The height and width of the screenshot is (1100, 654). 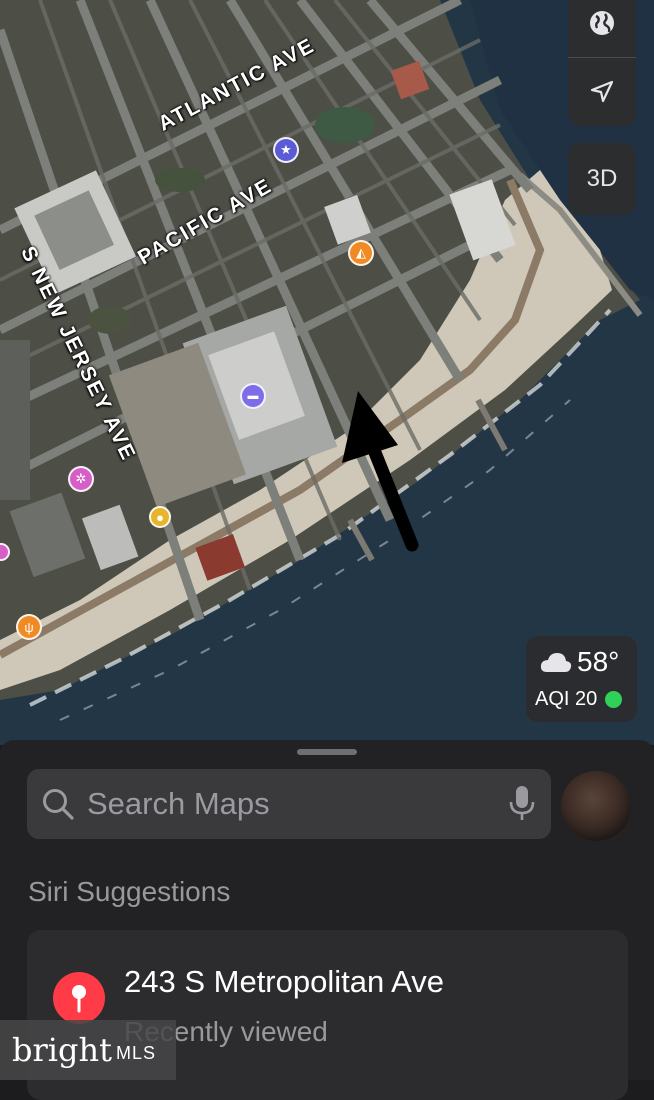 I want to click on profile-avatar, so click(x=596, y=806).